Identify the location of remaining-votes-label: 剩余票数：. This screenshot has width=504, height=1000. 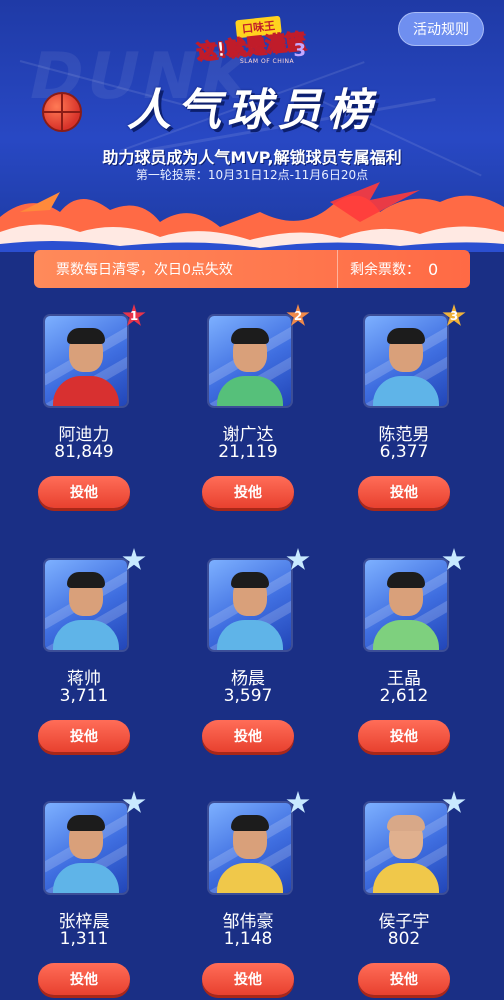
(385, 270).